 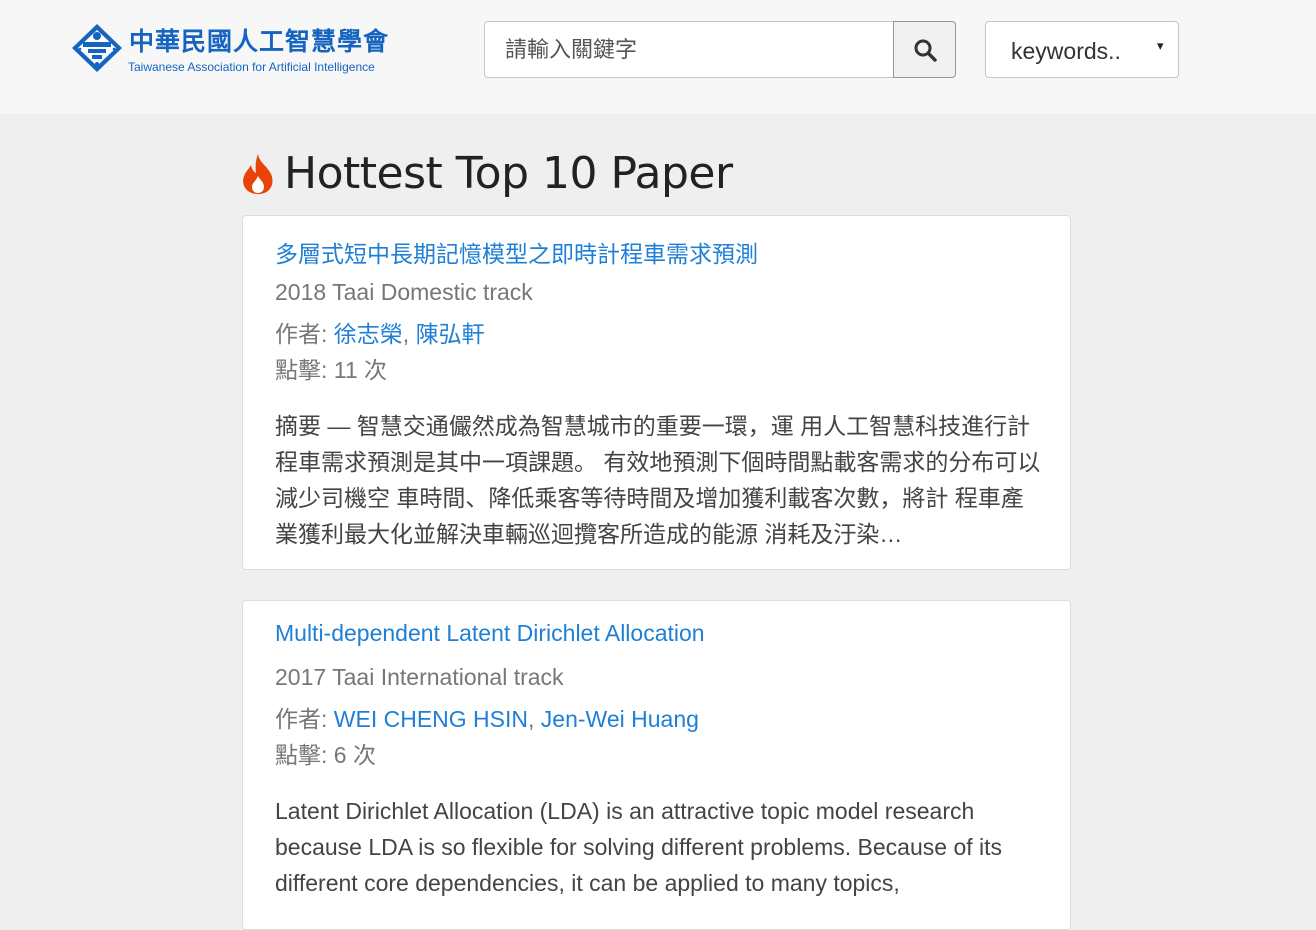 What do you see at coordinates (1160, 45) in the screenshot?
I see `chevron-down-icon: ▾` at bounding box center [1160, 45].